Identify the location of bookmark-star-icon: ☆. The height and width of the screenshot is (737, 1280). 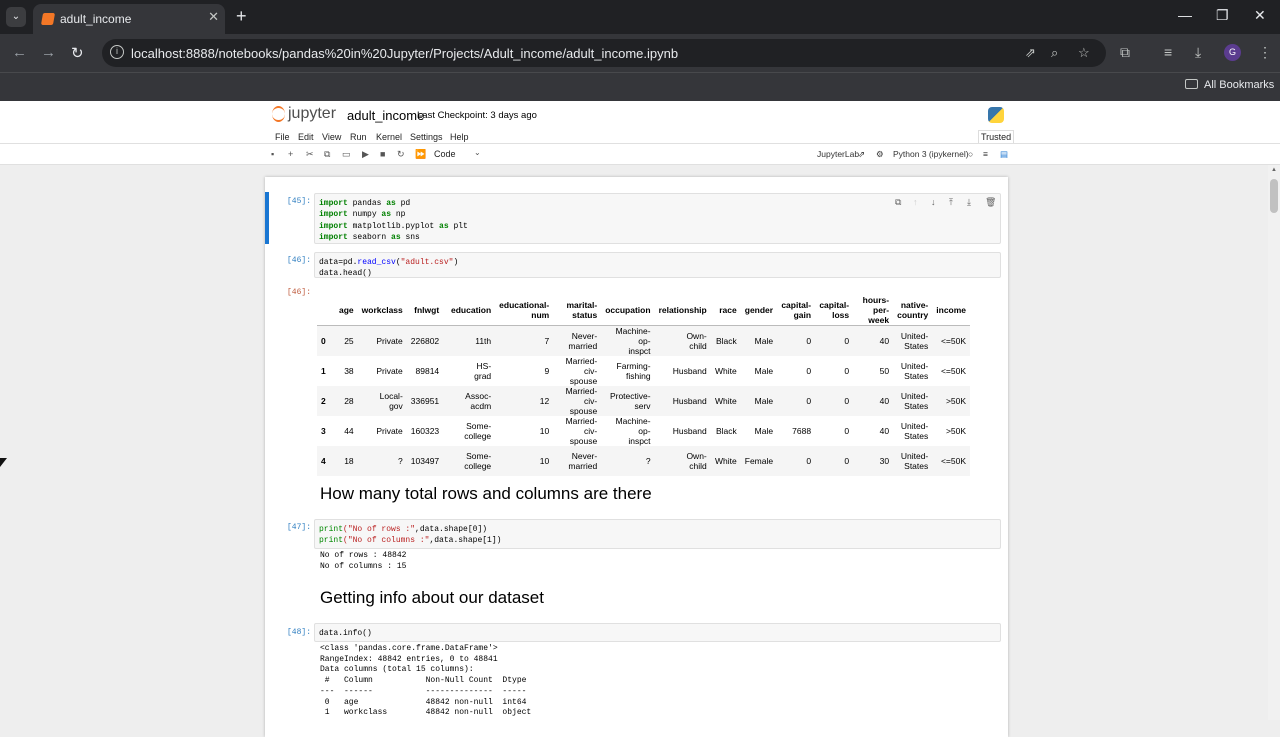
(1084, 53).